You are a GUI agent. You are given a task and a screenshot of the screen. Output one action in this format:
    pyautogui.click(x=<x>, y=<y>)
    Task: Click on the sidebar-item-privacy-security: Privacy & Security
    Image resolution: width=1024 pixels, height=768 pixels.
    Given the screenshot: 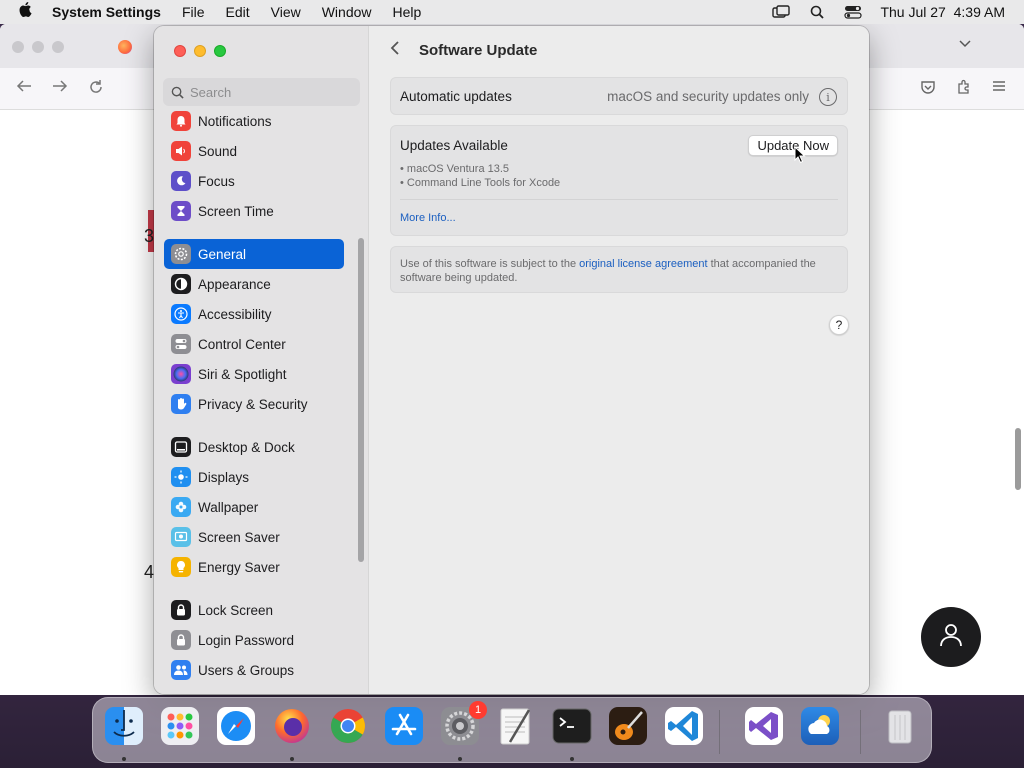 What is the action you would take?
    pyautogui.click(x=254, y=404)
    